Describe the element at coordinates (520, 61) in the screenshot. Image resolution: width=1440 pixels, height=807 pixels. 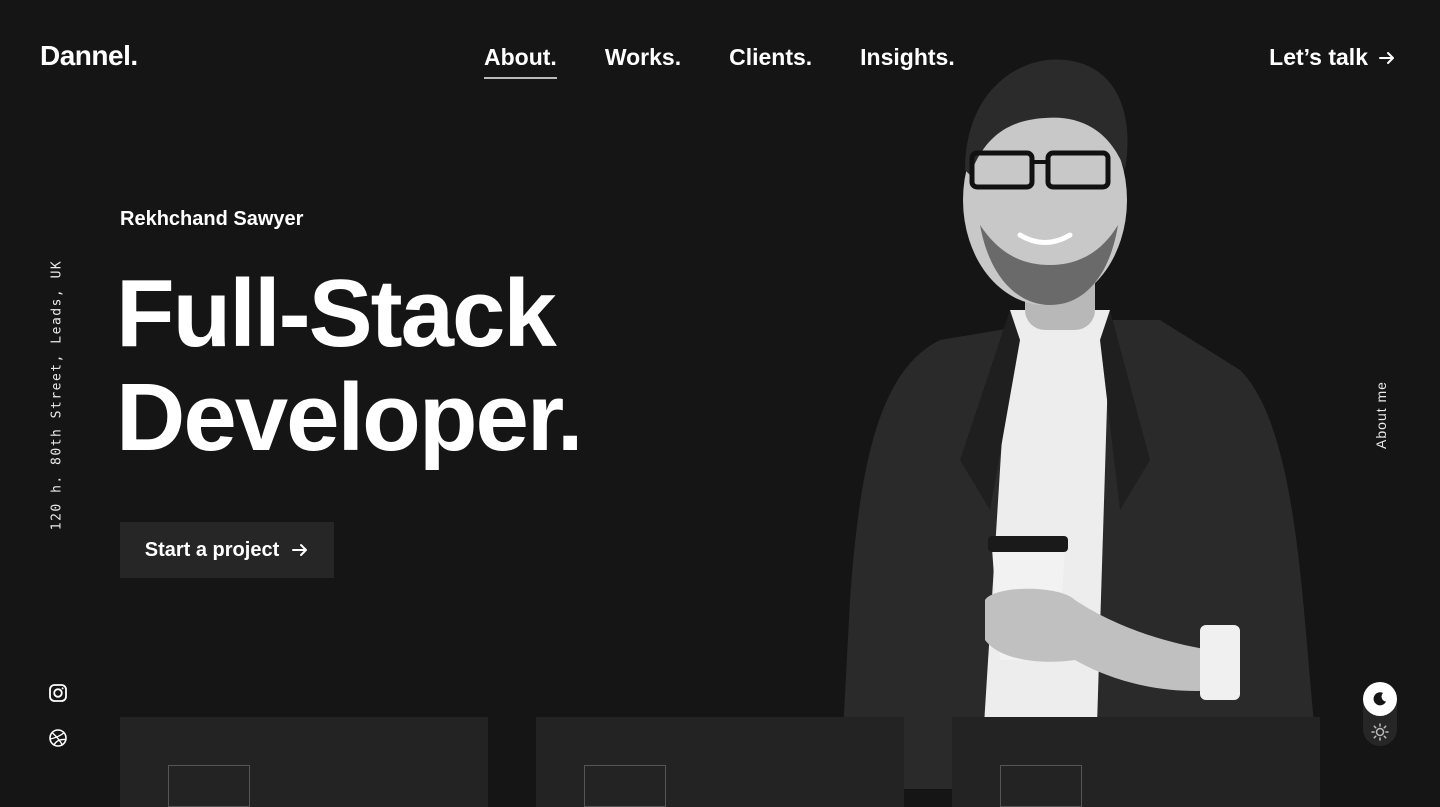
I see `nav-item-about: About.` at that location.